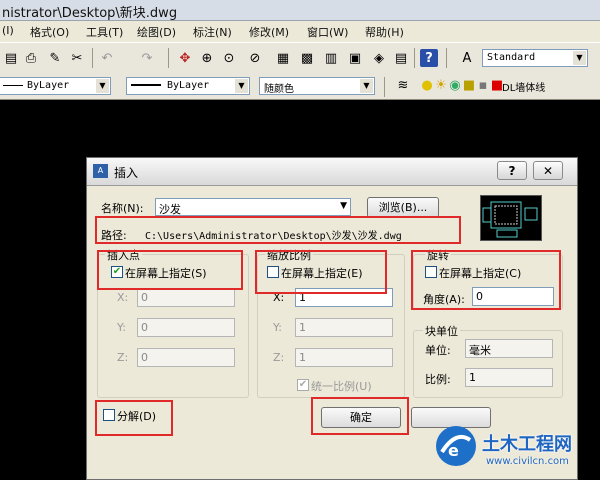 This screenshot has width=600, height=480. I want to click on menu-item-tools: 工具(T), so click(104, 32).